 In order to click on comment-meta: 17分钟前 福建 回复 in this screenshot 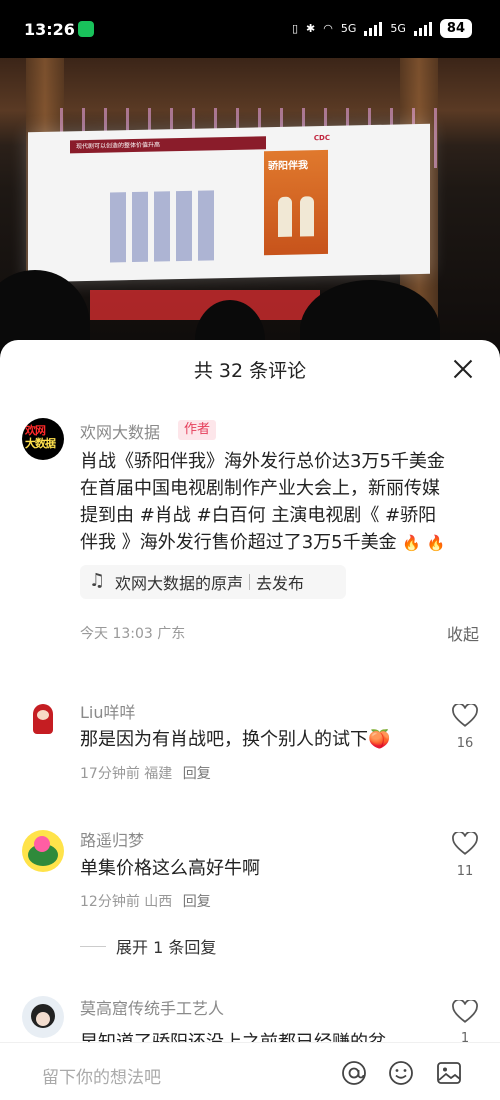, I will do `click(145, 773)`.